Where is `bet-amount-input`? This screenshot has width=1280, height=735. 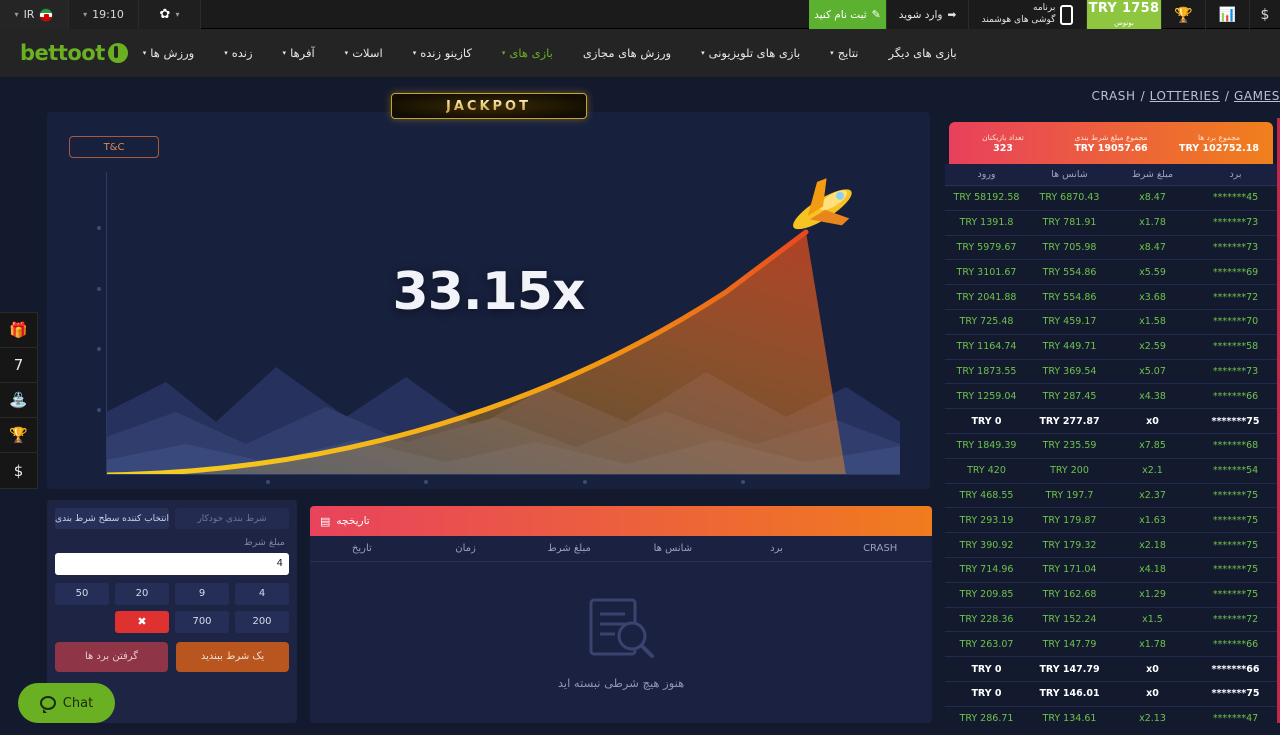 bet-amount-input is located at coordinates (172, 563).